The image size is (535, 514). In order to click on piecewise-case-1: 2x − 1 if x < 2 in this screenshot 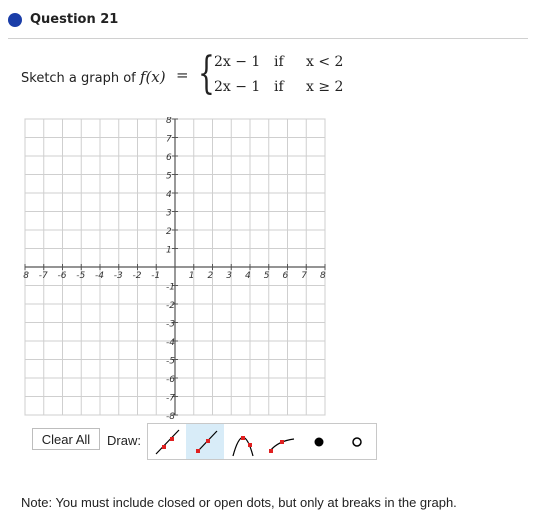, I will do `click(278, 62)`.